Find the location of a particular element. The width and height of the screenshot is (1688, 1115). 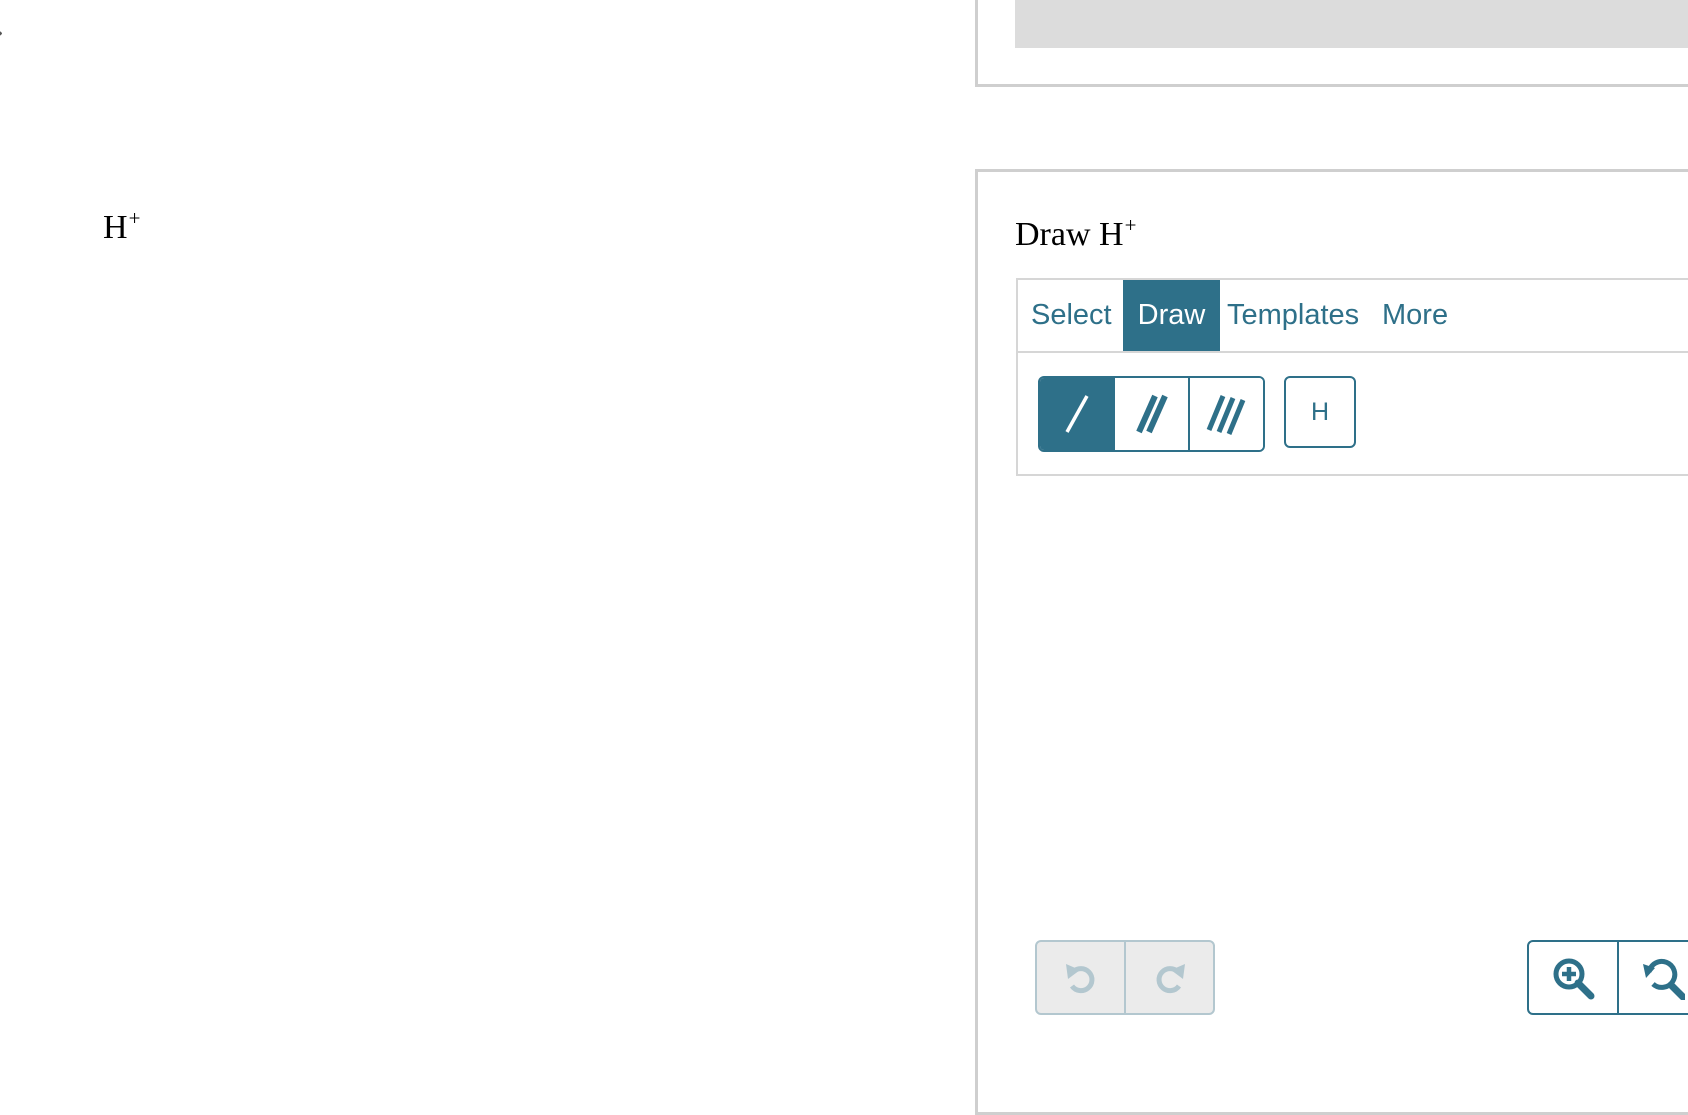

single-bond-button is located at coordinates (1077, 414).